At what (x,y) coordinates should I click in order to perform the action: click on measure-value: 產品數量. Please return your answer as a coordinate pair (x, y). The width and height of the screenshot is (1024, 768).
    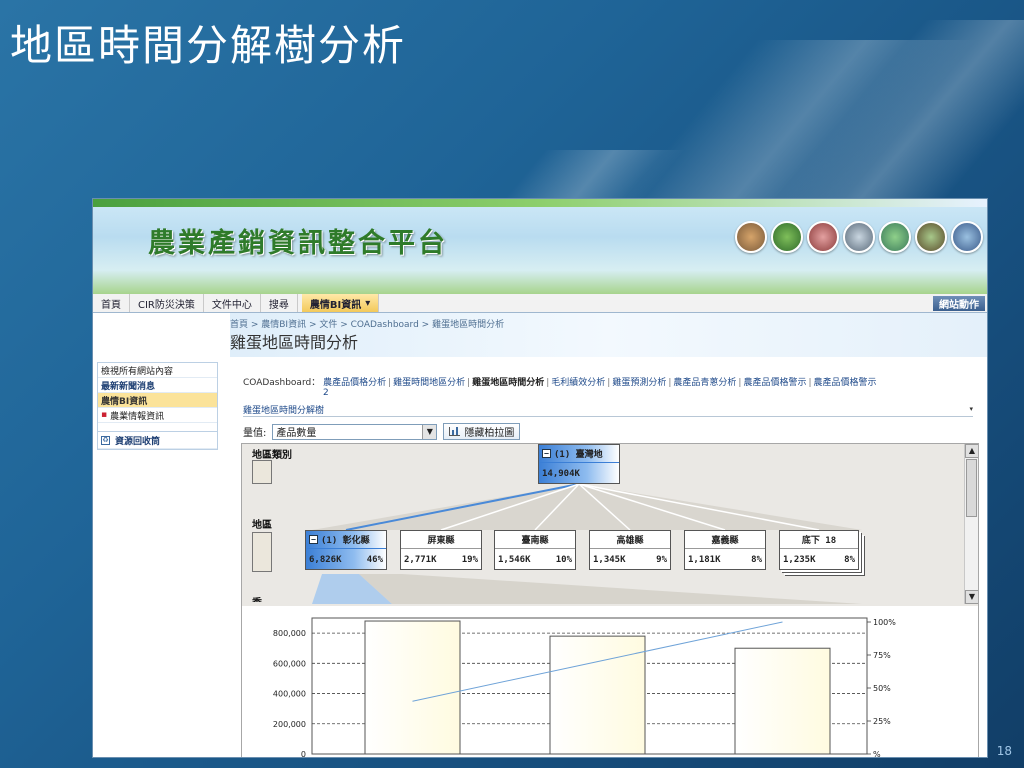
    Looking at the image, I should click on (296, 433).